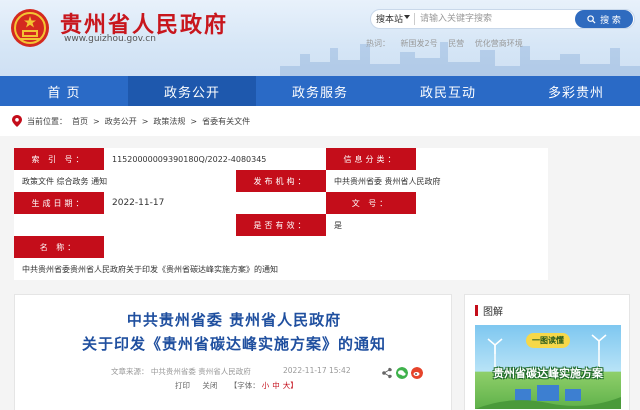 The image size is (640, 410). Describe the element at coordinates (476, 310) in the screenshot. I see `heading-bar` at that location.